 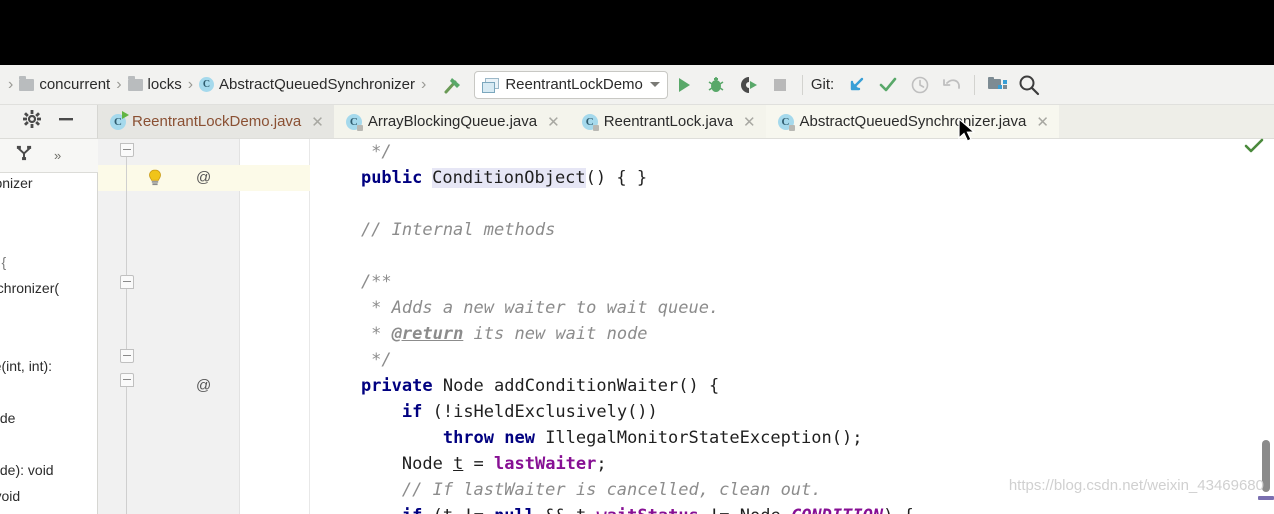 What do you see at coordinates (1266, 326) in the screenshot?
I see `editor-marker-bar` at bounding box center [1266, 326].